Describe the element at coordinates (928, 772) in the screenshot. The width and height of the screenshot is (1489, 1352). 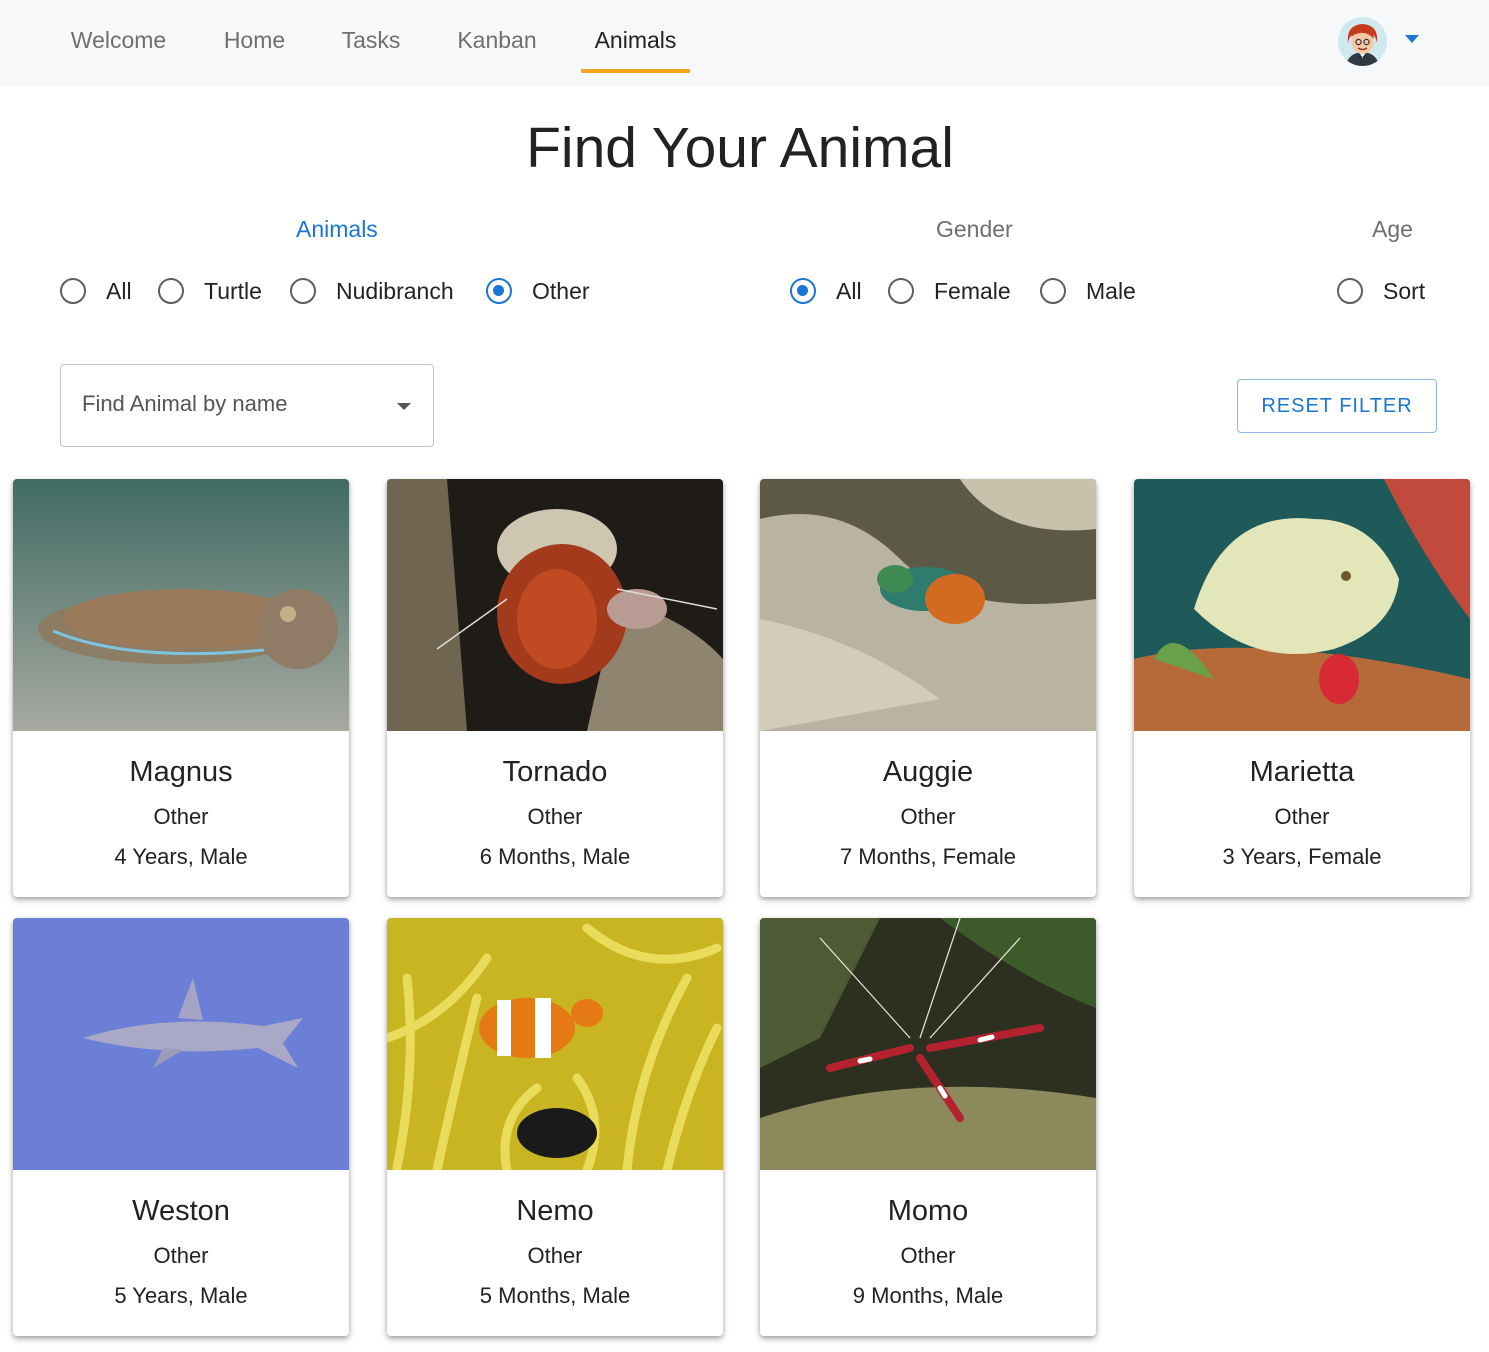
I see `animal-name: Auggie` at that location.